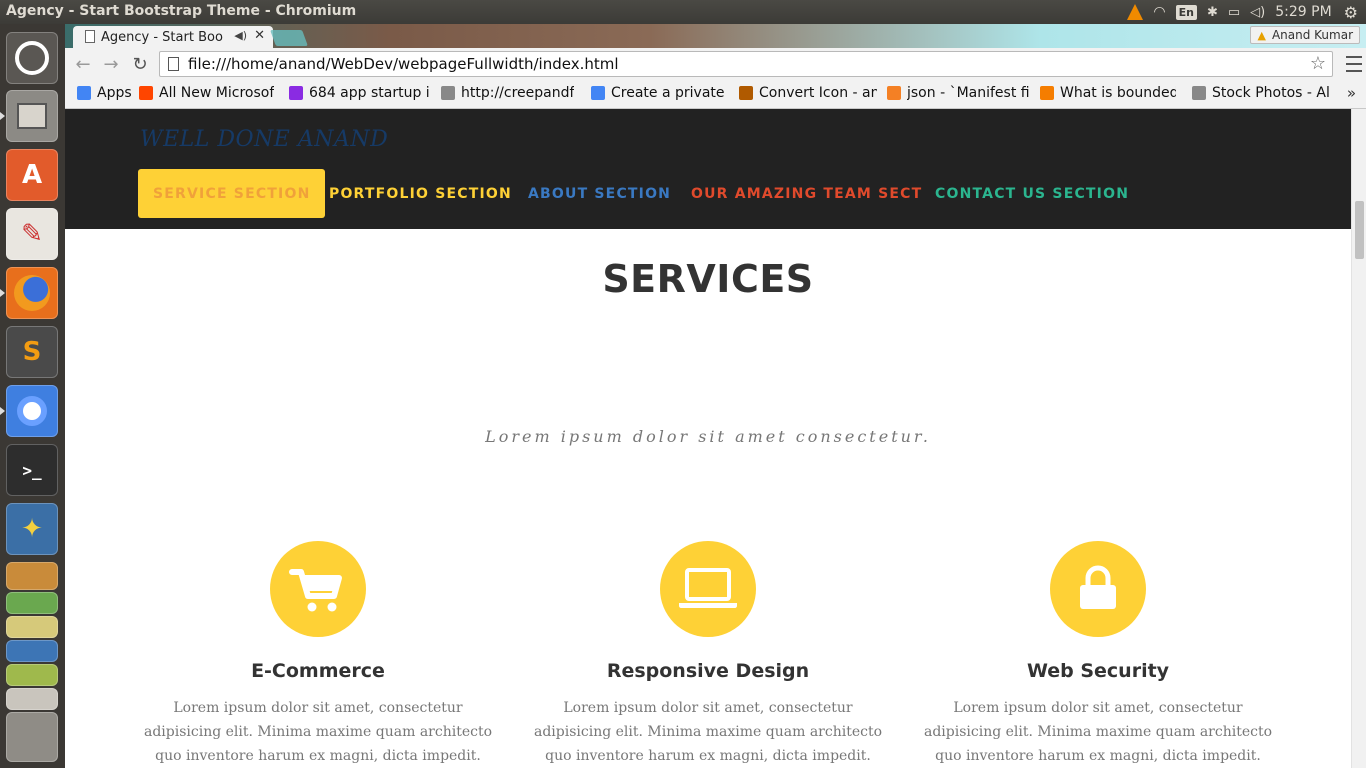 Image resolution: width=1366 pixels, height=768 pixels. I want to click on forward-button: →, so click(111, 64).